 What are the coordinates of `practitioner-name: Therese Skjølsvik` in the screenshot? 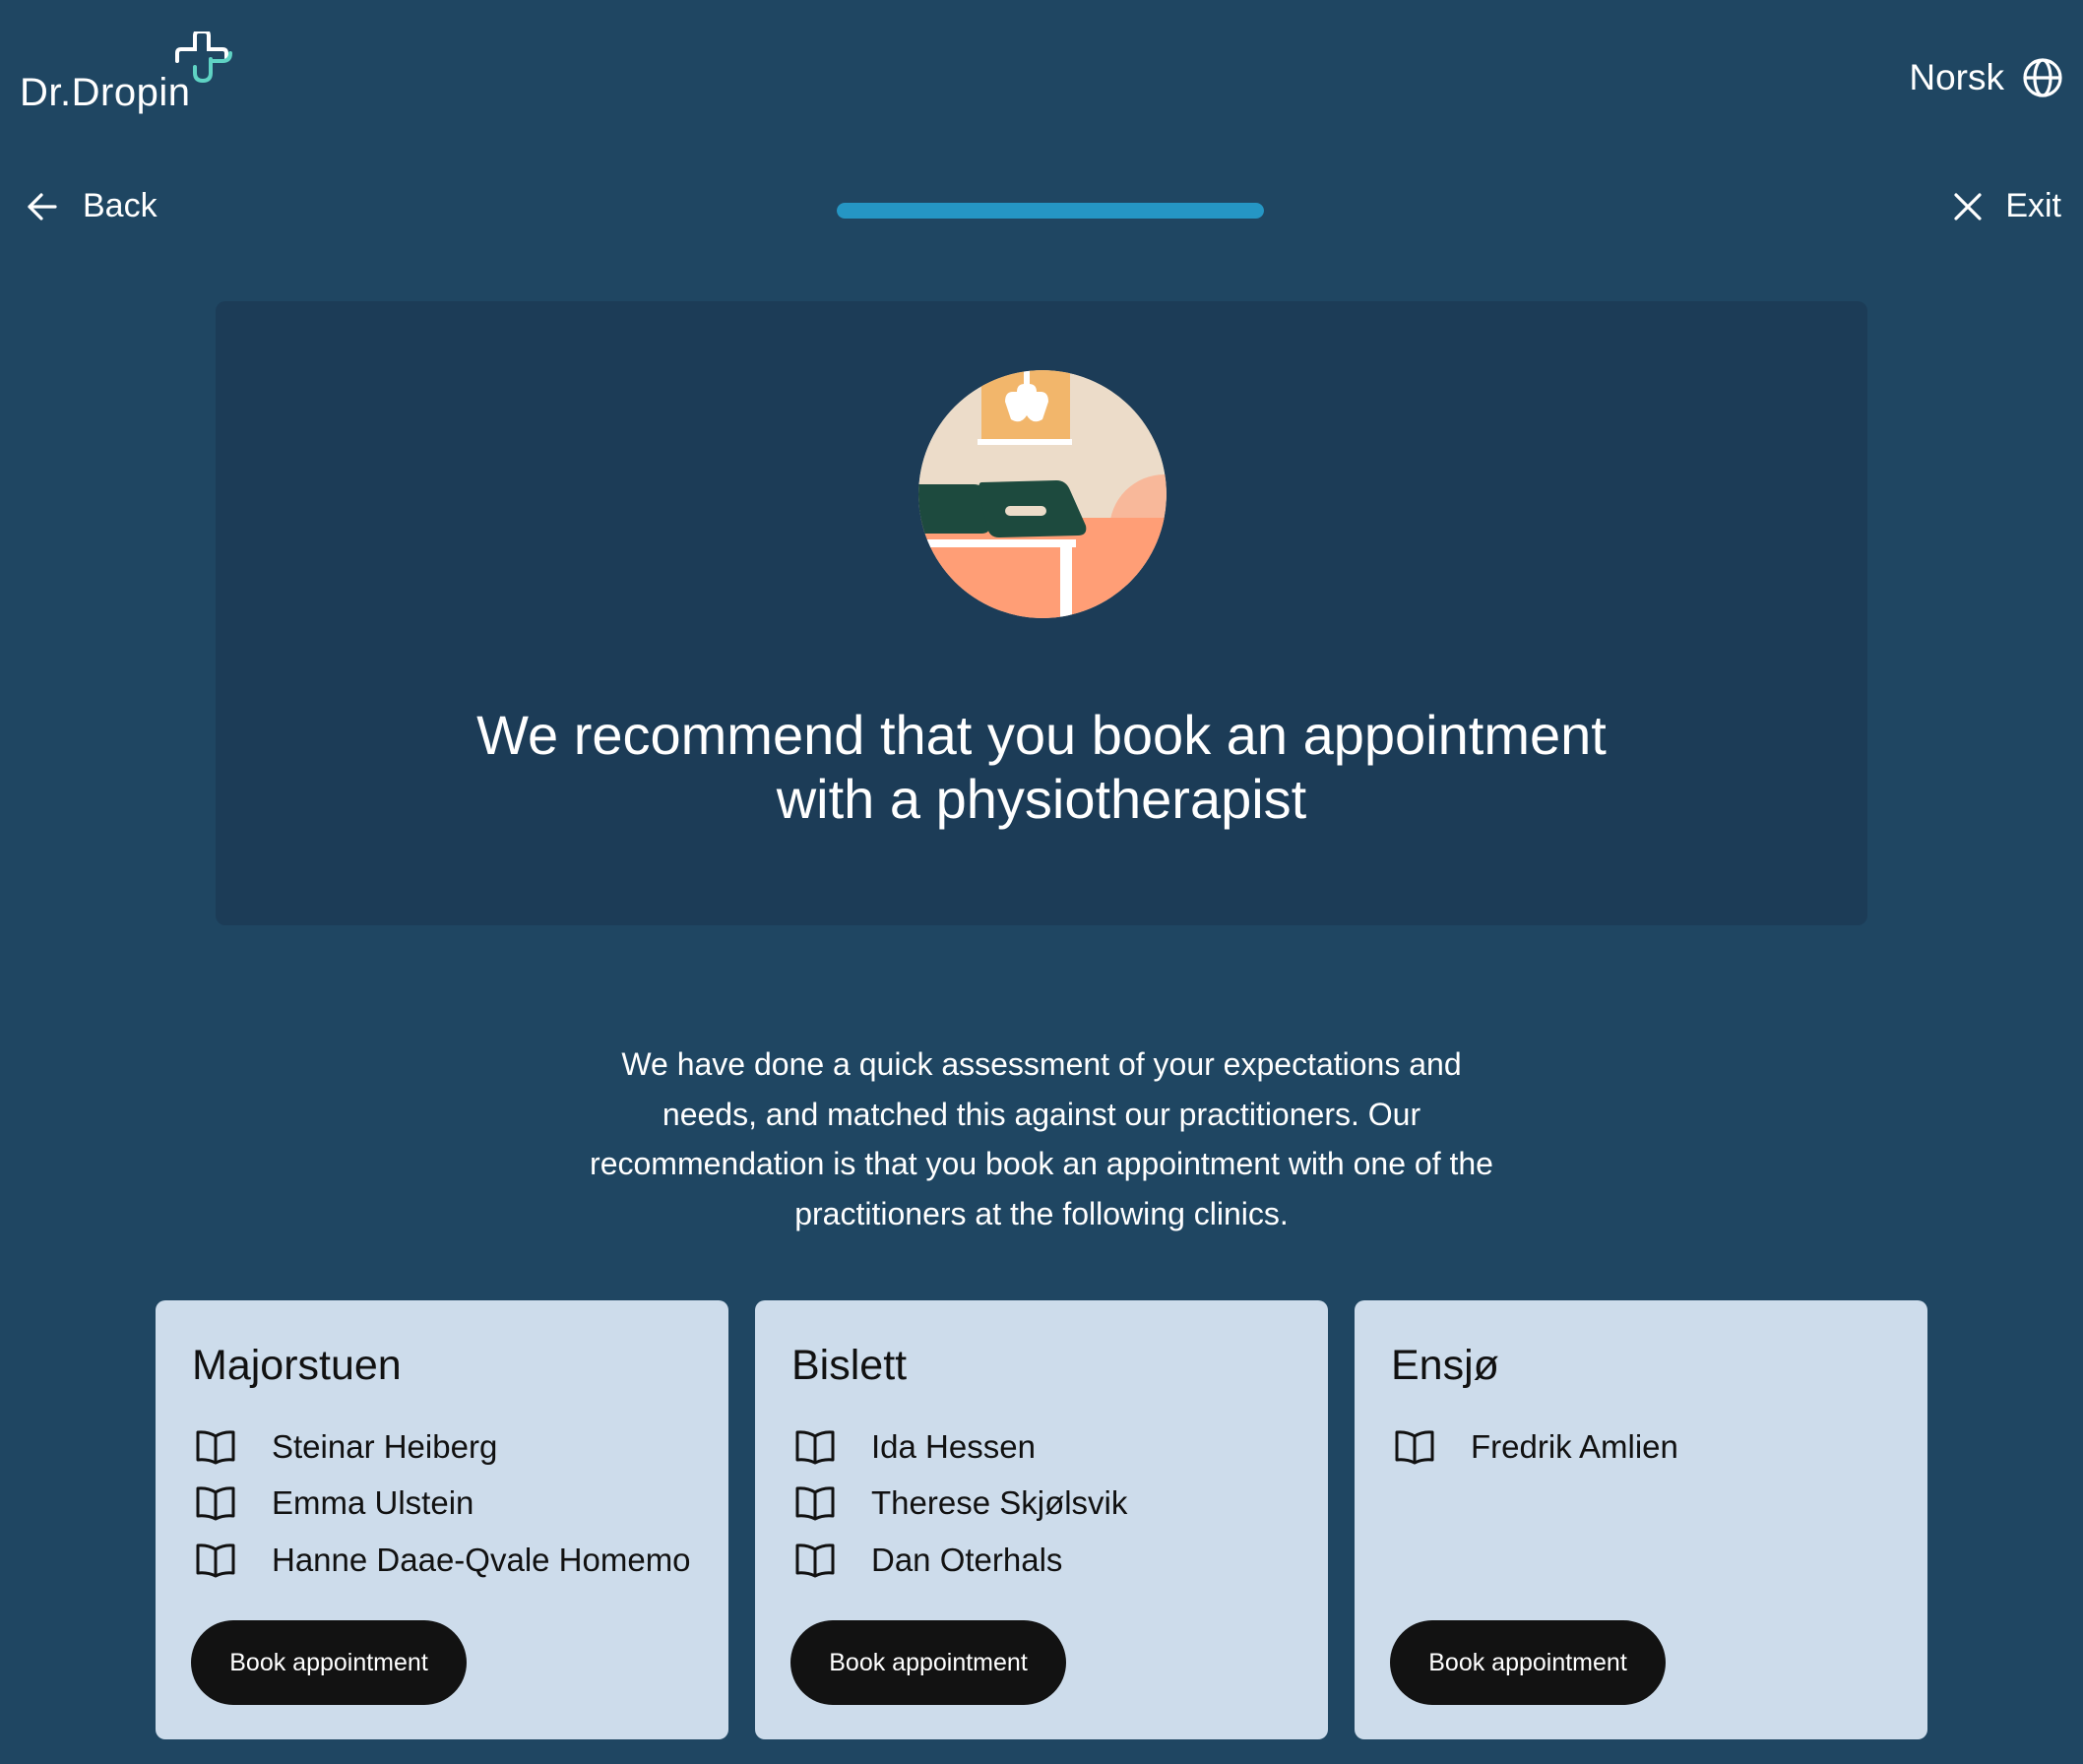 It's located at (999, 1503).